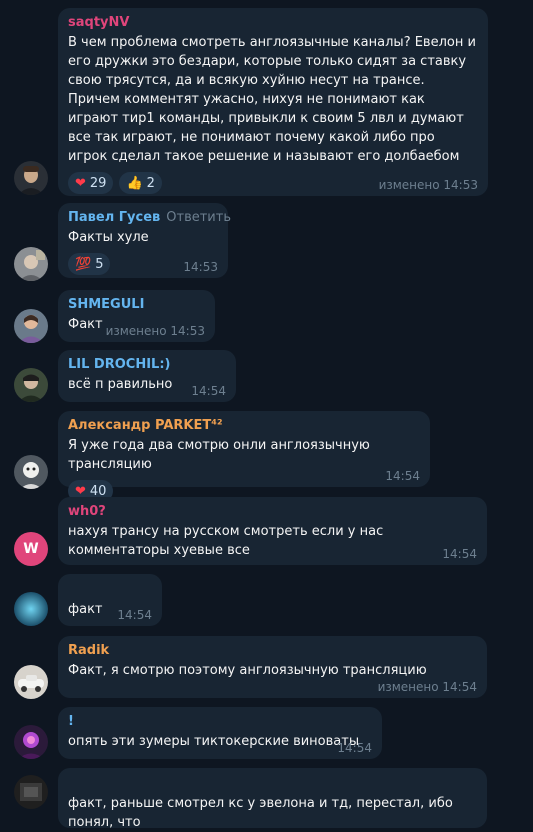 This screenshot has width=533, height=832. I want to click on reaction-heart: ❤ 29, so click(91, 183).